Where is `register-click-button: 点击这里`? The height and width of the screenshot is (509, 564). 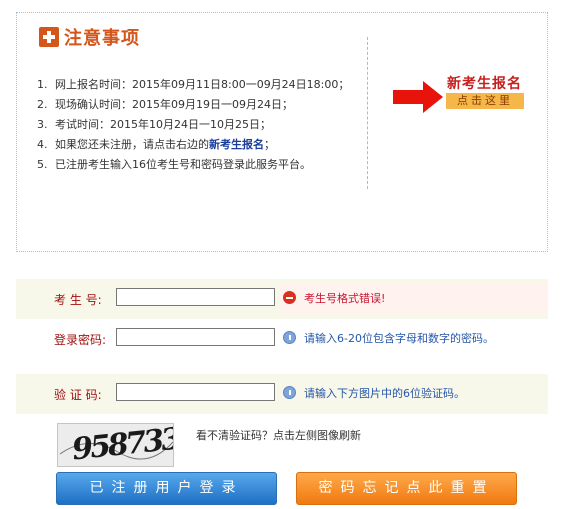
register-click-button: 点击这里 is located at coordinates (485, 101).